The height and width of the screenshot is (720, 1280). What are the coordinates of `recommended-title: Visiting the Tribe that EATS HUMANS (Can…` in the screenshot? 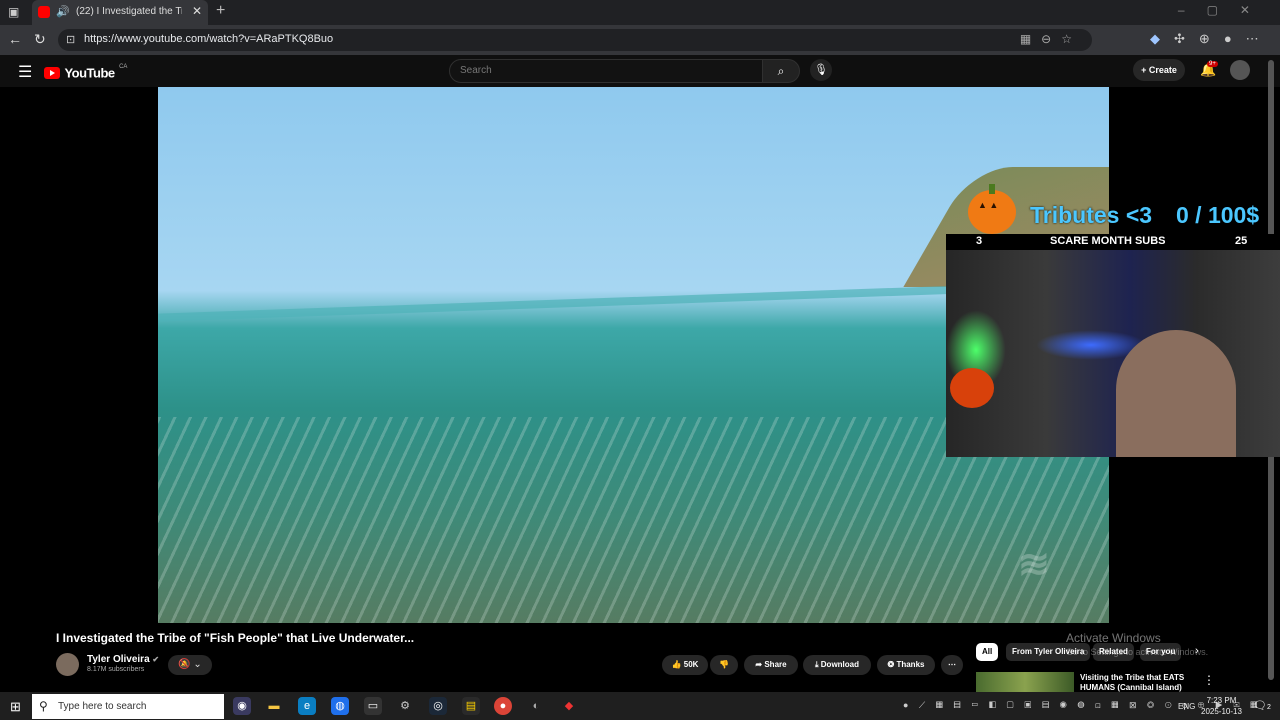 It's located at (1140, 683).